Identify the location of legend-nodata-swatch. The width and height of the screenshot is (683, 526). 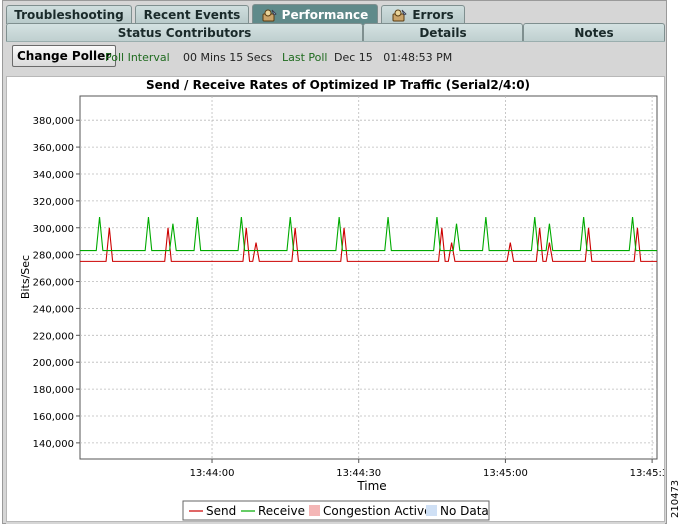
(431, 510).